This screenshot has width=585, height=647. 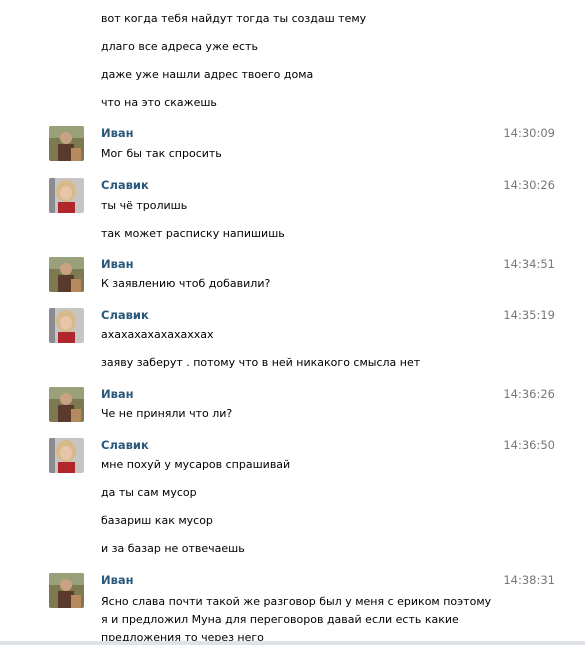 I want to click on message-text: даже уже нашли адрес твоего дома, so click(x=207, y=74).